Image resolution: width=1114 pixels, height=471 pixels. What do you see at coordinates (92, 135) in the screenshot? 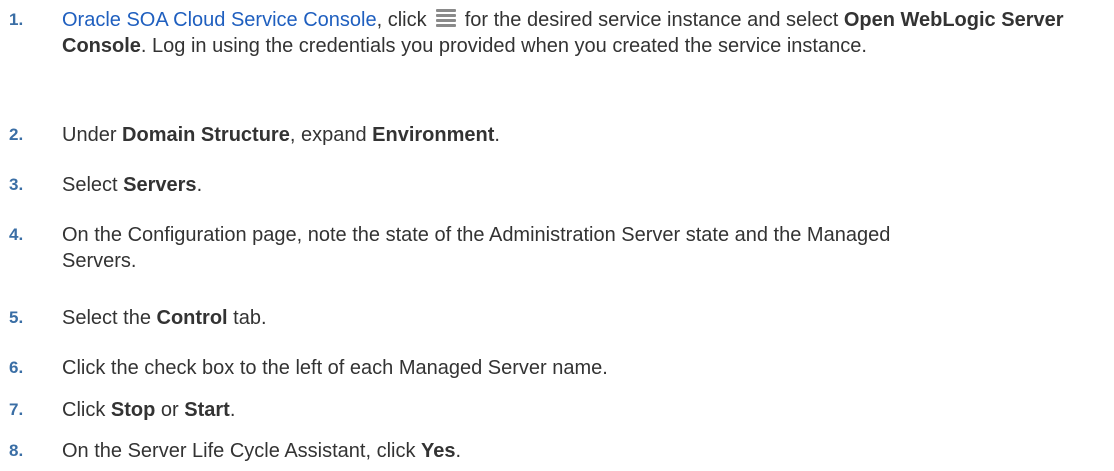
I see `step-text-part: Under` at bounding box center [92, 135].